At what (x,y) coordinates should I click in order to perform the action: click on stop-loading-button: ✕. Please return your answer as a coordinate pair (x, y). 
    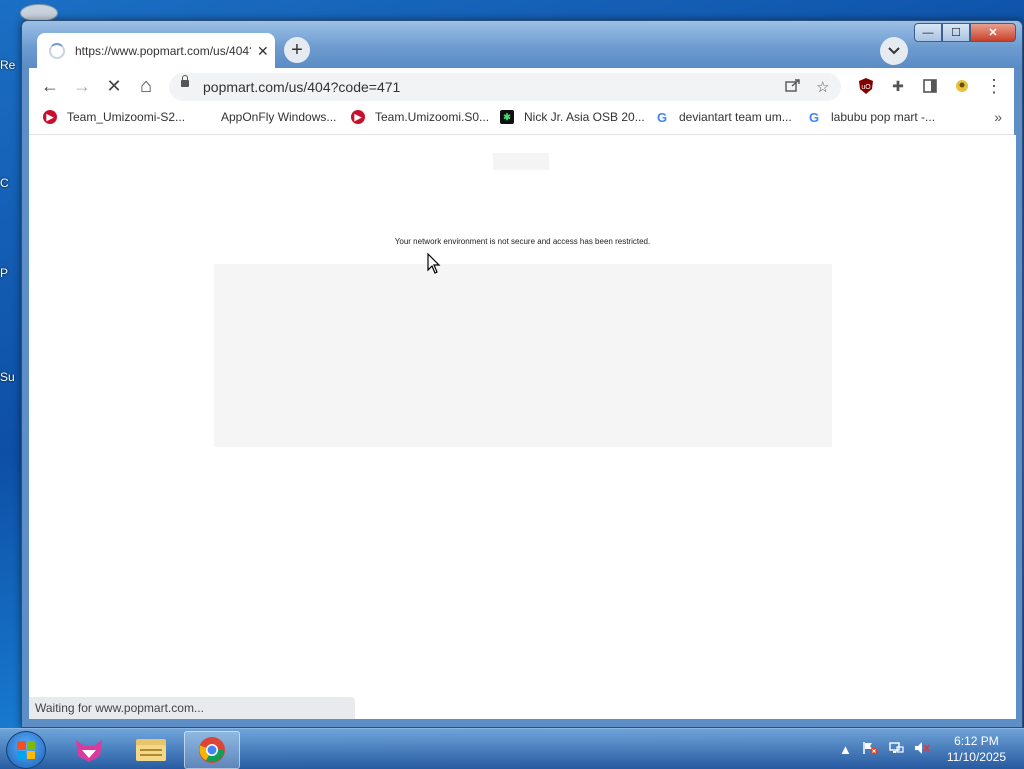
    Looking at the image, I should click on (114, 86).